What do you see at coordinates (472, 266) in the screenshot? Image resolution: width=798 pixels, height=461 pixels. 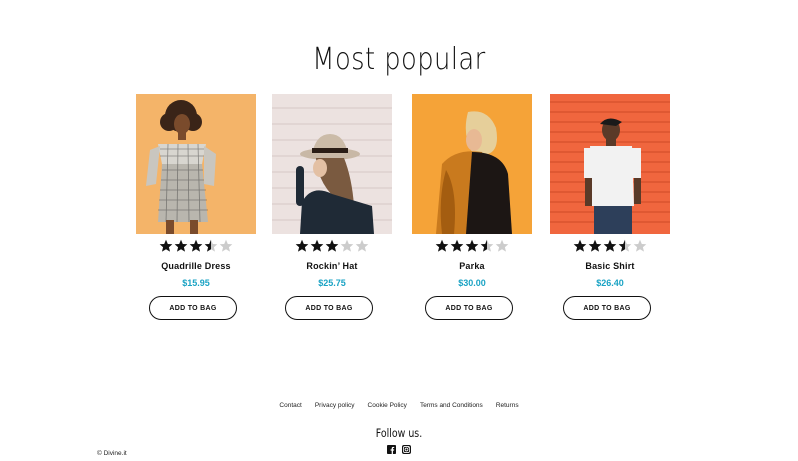 I see `product-name: Parka` at bounding box center [472, 266].